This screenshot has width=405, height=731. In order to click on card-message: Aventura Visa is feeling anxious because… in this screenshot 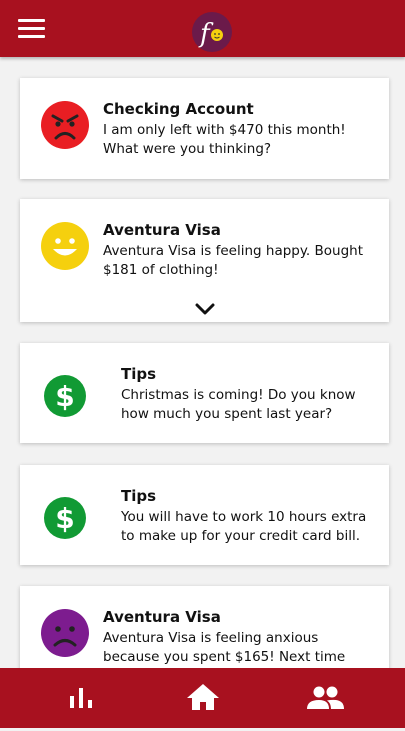, I will do `click(224, 647)`.